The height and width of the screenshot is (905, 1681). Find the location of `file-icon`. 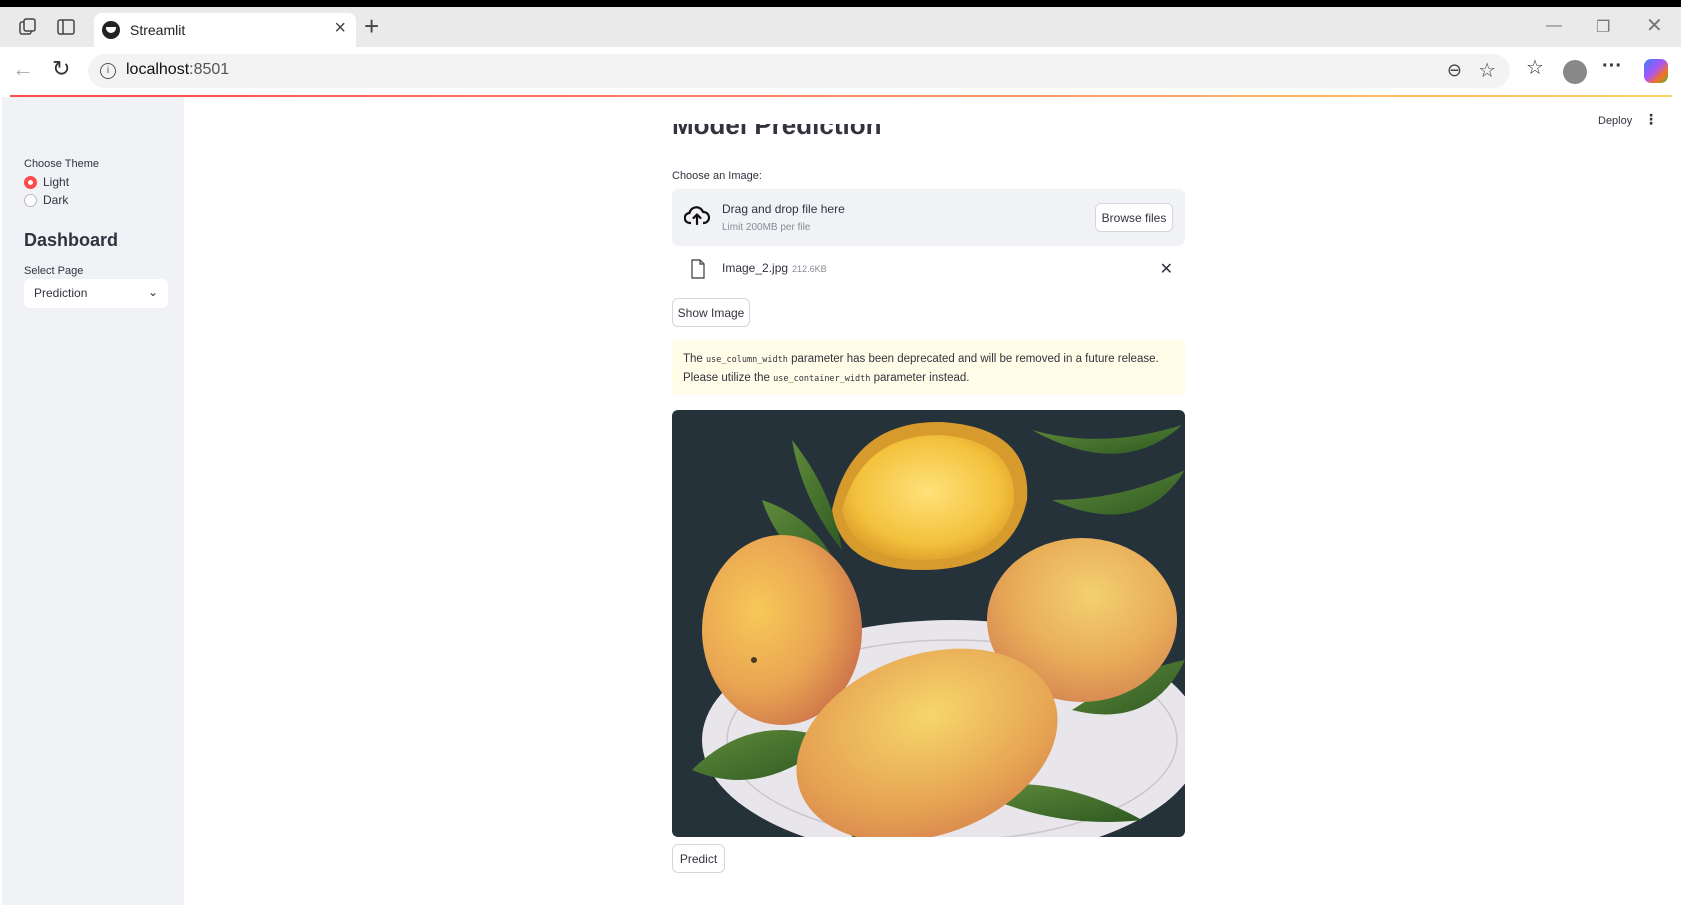

file-icon is located at coordinates (698, 269).